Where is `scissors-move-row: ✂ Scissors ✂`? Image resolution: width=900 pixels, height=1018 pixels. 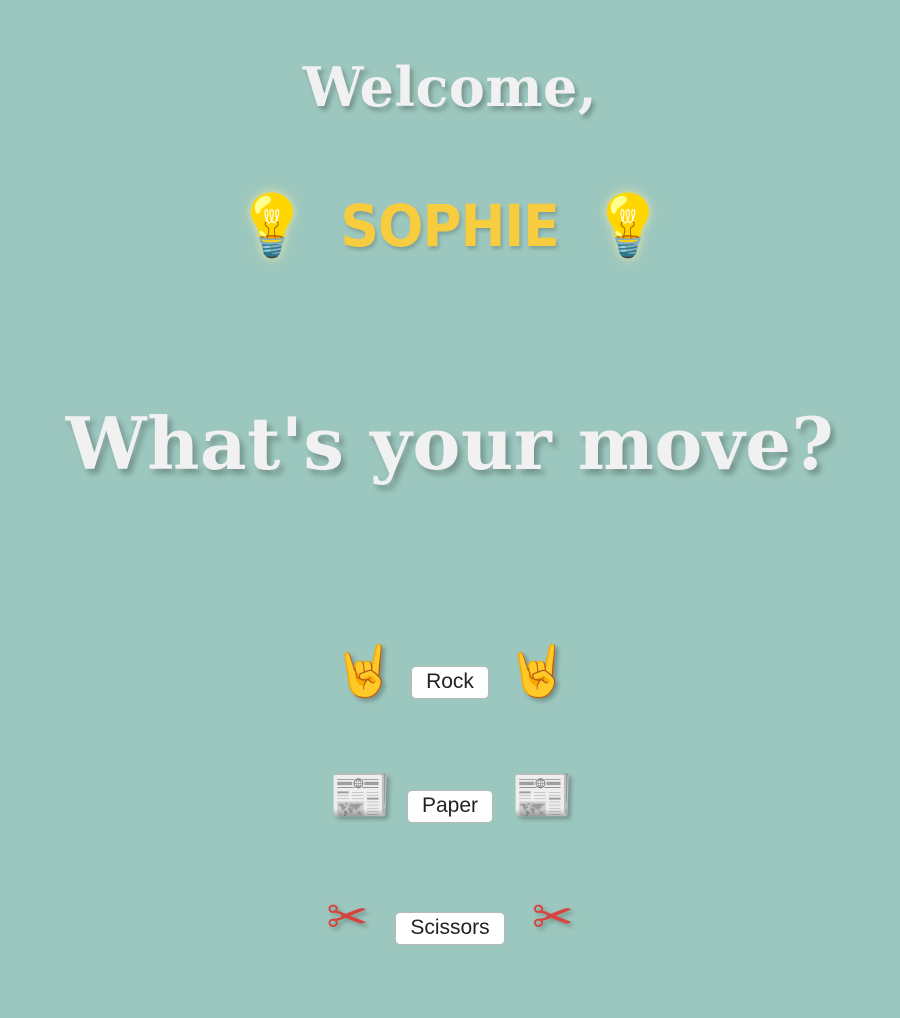
scissors-move-row: ✂ Scissors ✂ is located at coordinates (450, 917).